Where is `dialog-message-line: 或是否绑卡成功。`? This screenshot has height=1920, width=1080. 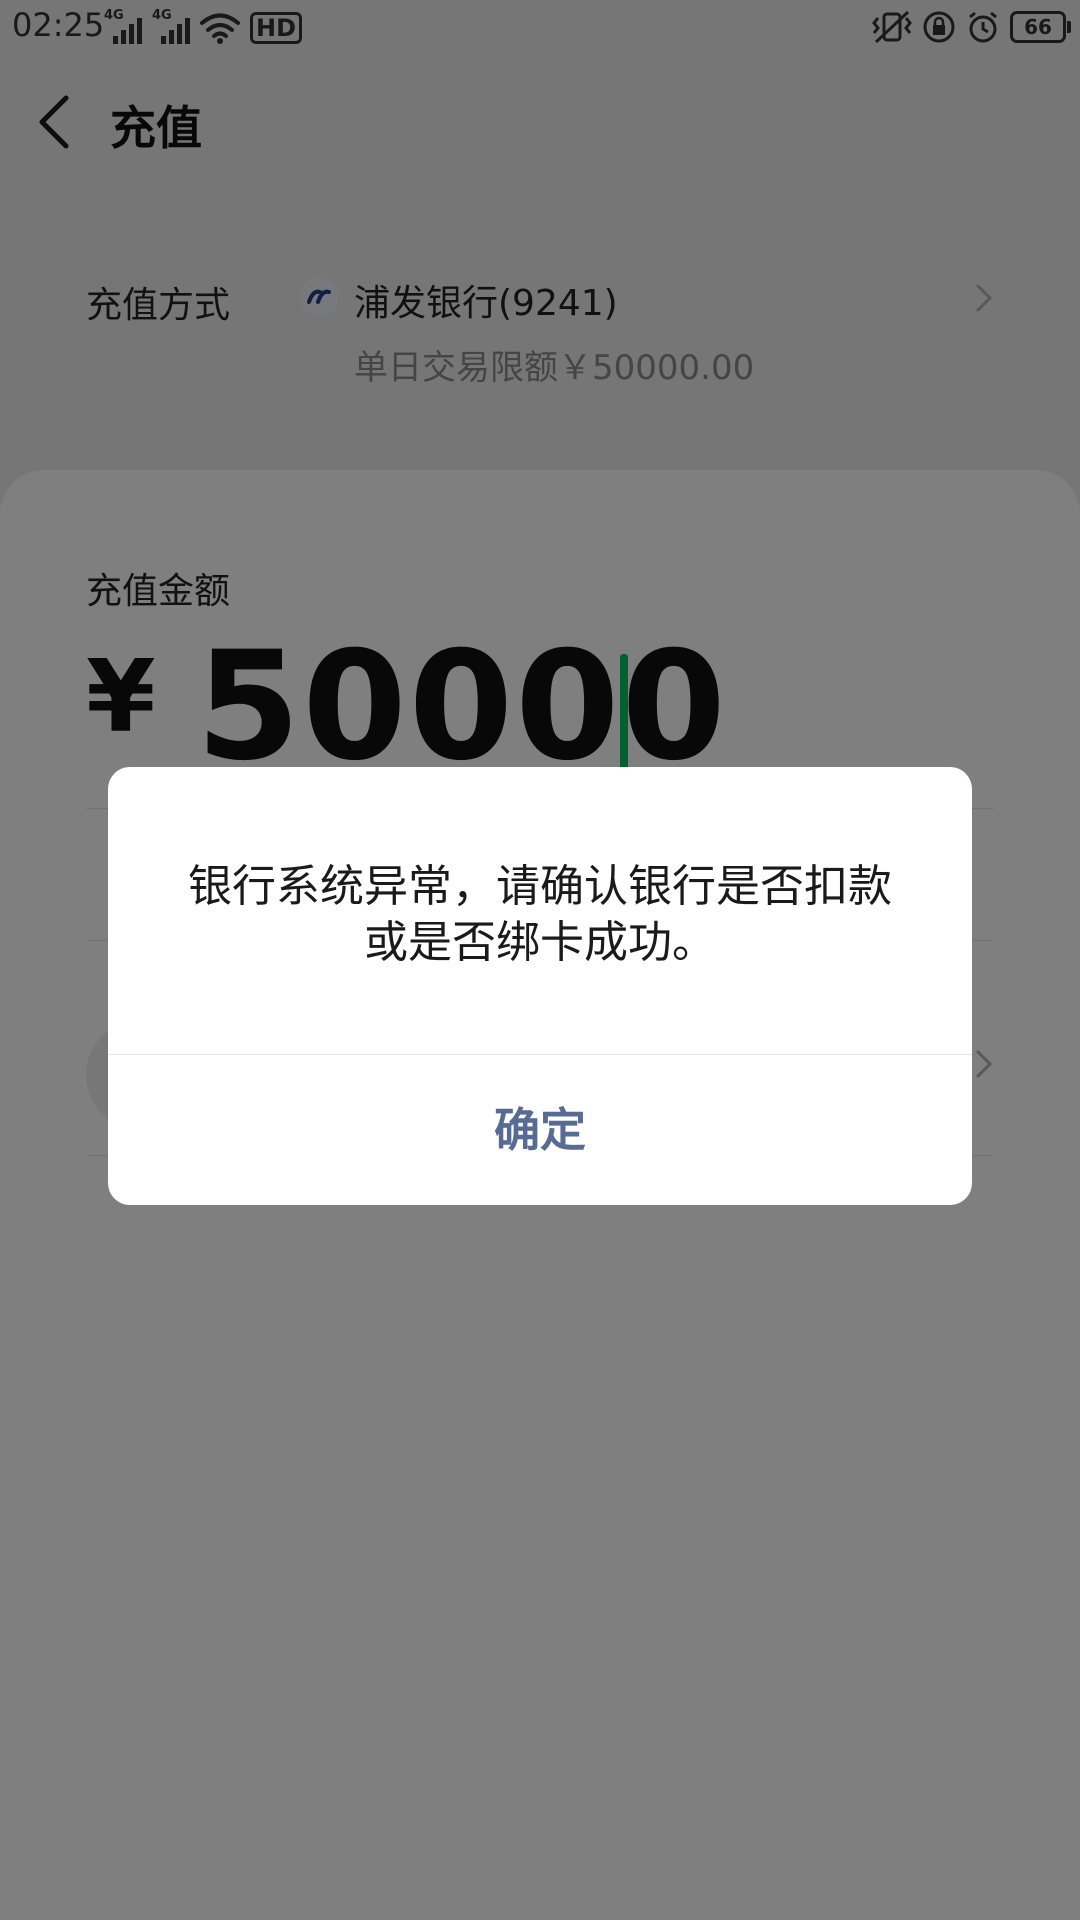 dialog-message-line: 或是否绑卡成功。 is located at coordinates (540, 942).